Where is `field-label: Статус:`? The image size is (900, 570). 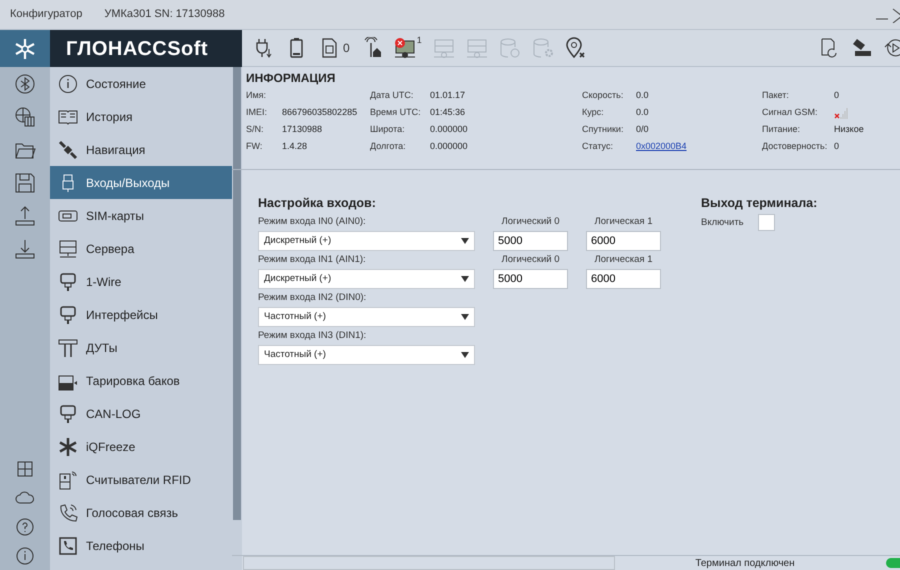
field-label: Статус: is located at coordinates (598, 147).